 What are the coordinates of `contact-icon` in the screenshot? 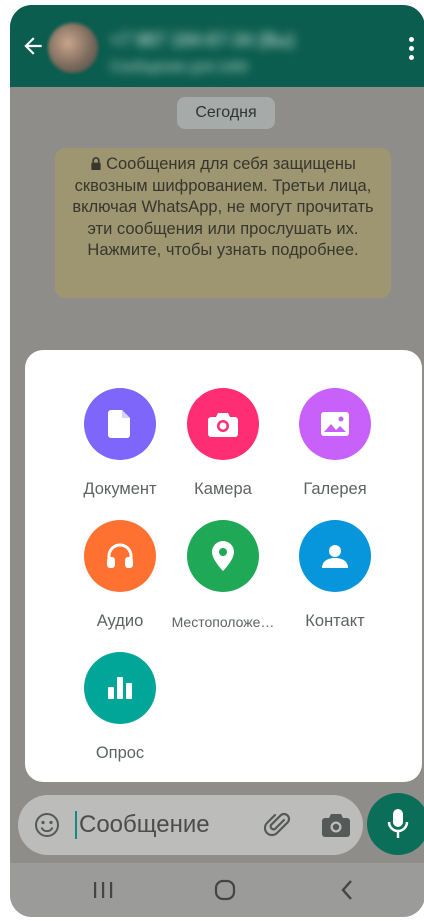 It's located at (335, 556).